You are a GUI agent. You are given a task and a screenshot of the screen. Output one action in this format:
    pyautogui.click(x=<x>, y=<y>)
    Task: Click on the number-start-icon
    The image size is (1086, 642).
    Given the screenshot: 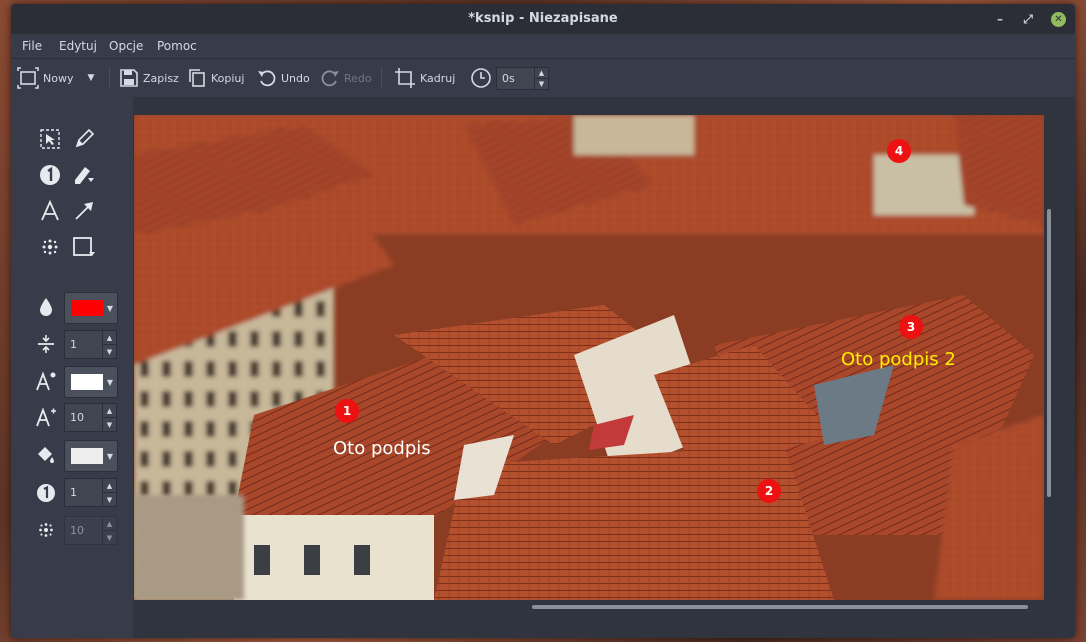 What is the action you would take?
    pyautogui.click(x=46, y=493)
    